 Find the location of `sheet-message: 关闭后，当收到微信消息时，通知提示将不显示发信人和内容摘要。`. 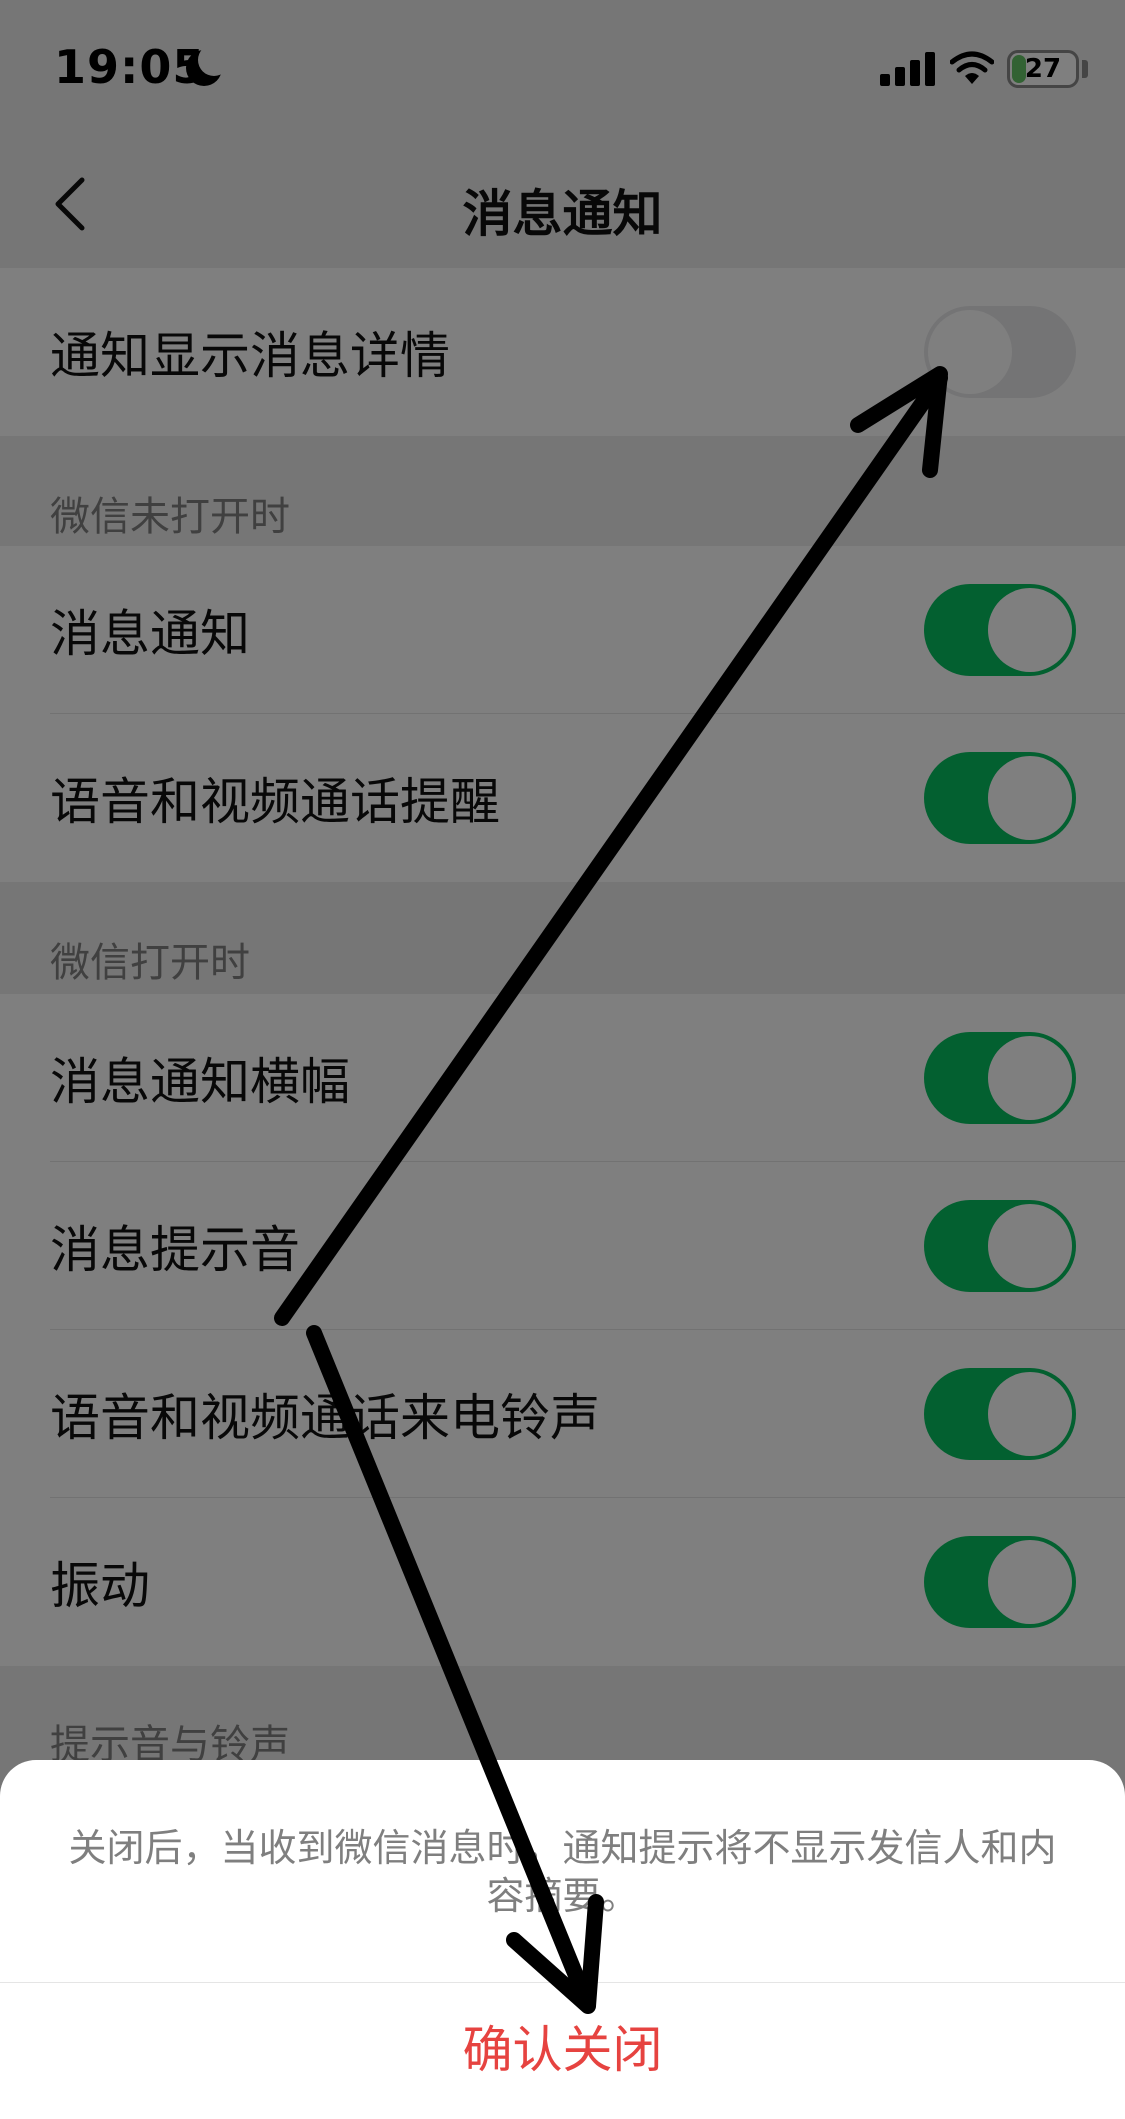

sheet-message: 关闭后，当收到微信消息时，通知提示将不显示发信人和内容摘要。 is located at coordinates (562, 1872).